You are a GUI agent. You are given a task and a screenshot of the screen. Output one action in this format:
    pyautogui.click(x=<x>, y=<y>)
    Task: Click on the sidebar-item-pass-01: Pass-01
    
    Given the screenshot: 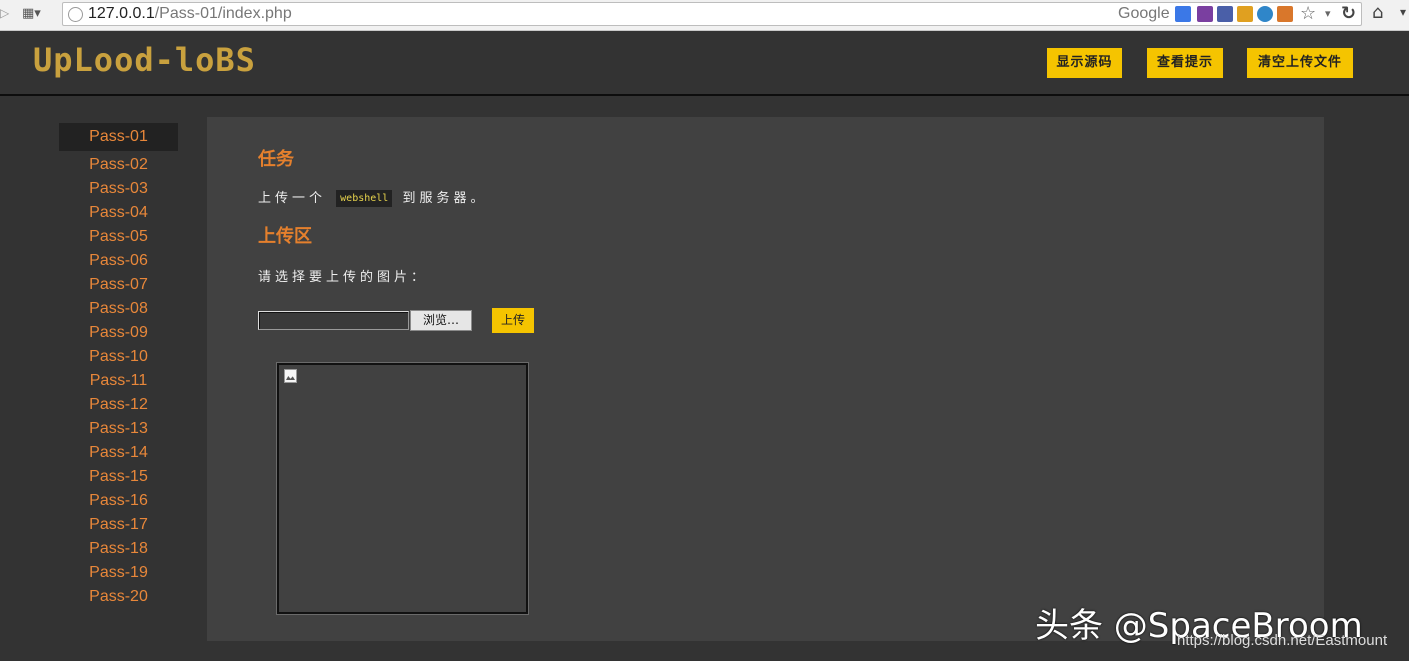 What is the action you would take?
    pyautogui.click(x=118, y=137)
    